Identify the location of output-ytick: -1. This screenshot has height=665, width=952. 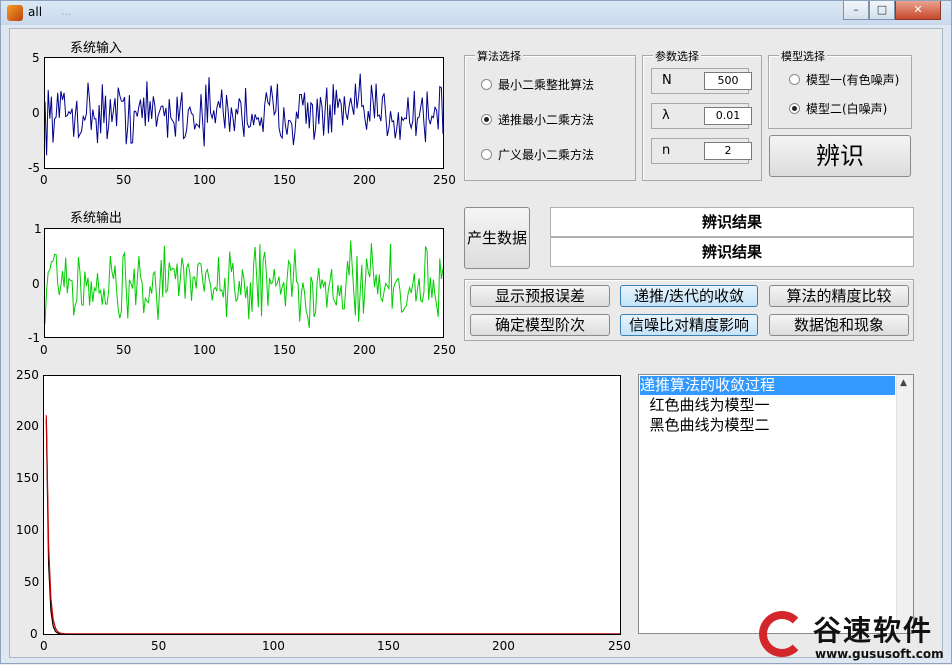
(34, 338).